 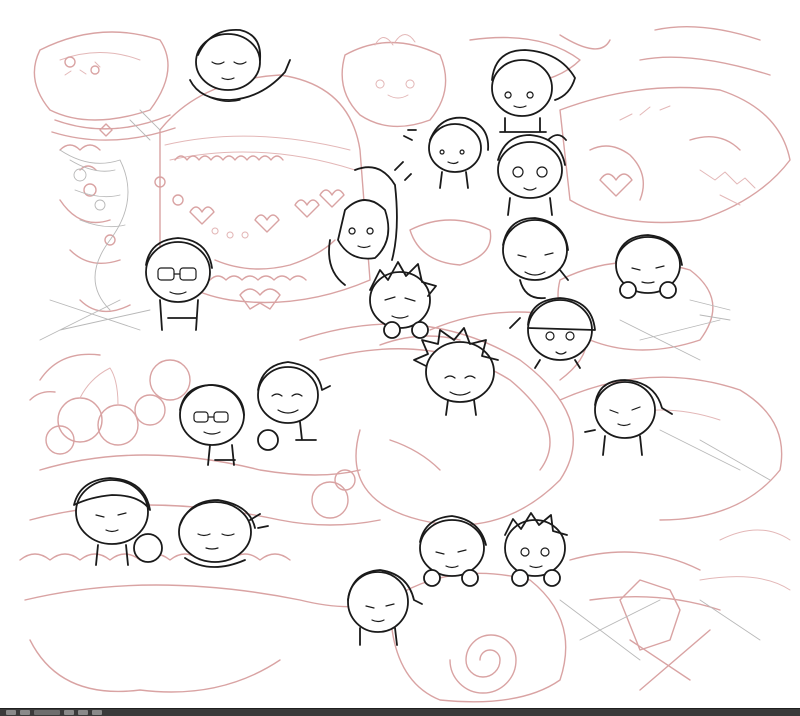 What do you see at coordinates (533, 91) in the screenshot?
I see `chibi-character-curly-top-right` at bounding box center [533, 91].